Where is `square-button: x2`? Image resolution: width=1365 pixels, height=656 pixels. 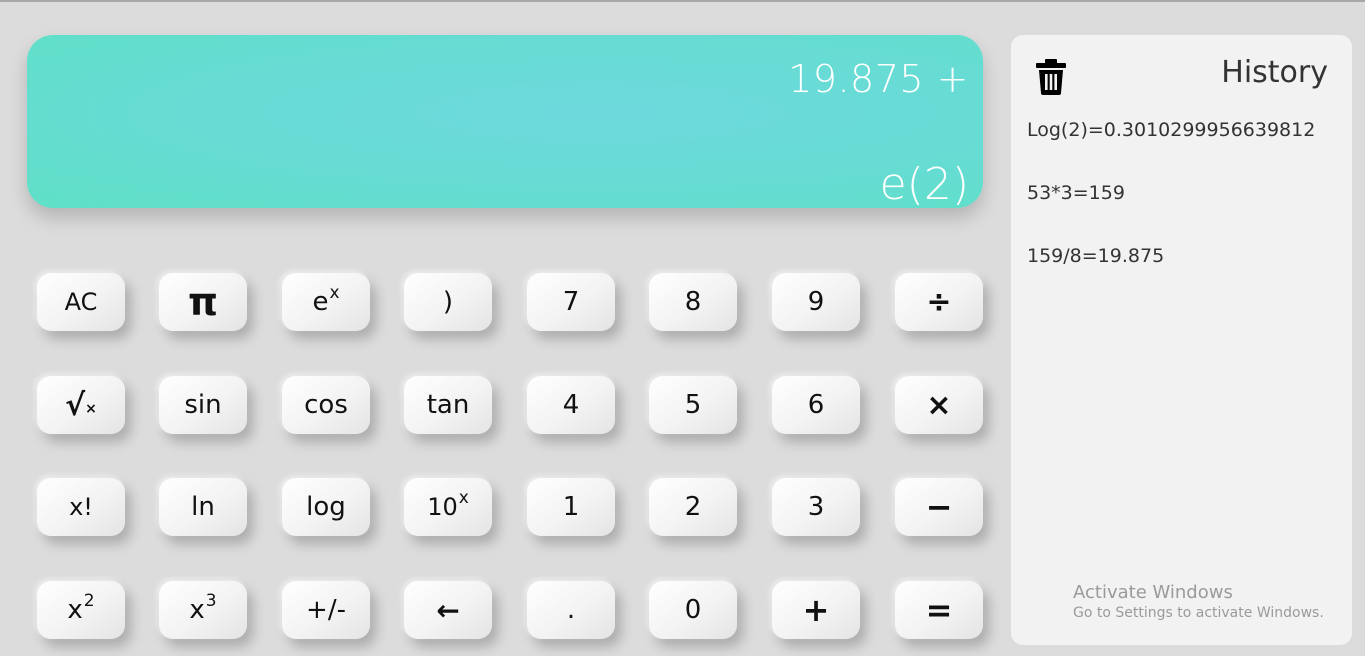 square-button: x2 is located at coordinates (81, 610).